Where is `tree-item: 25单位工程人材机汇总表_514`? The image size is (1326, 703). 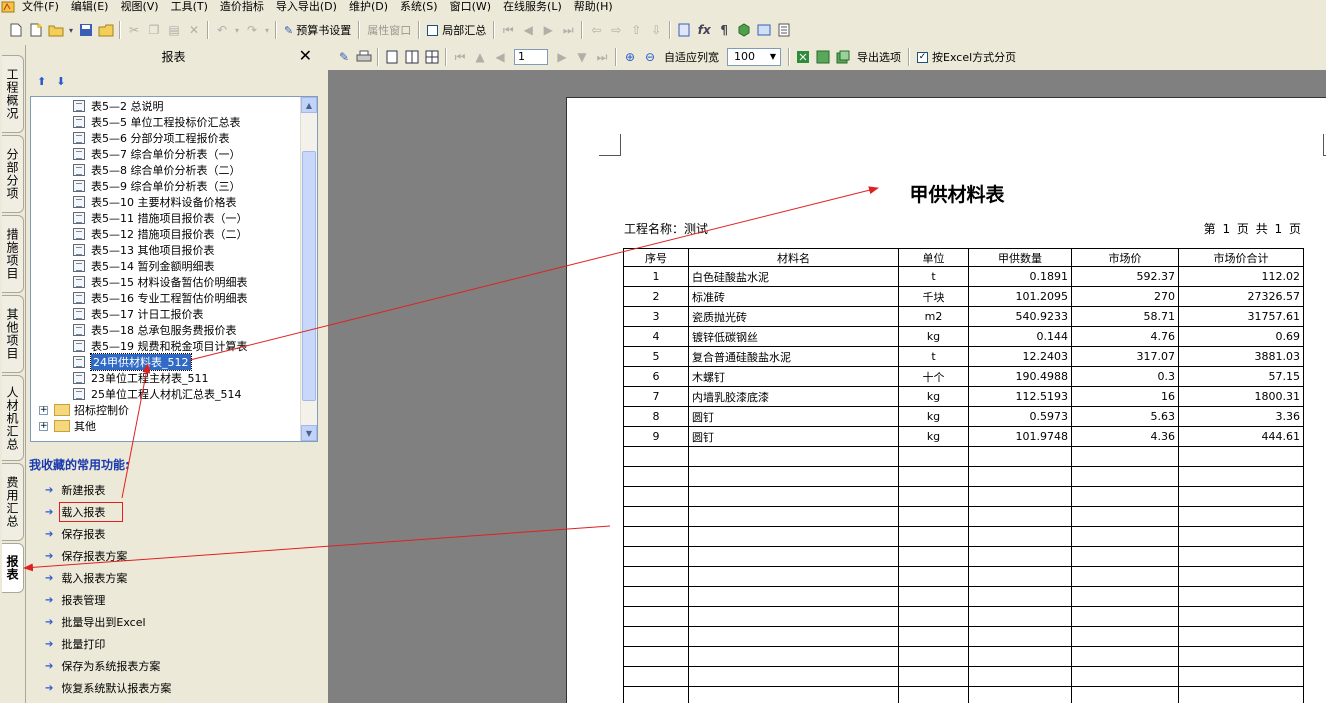
tree-item: 25单位工程人材机汇总表_514 is located at coordinates (157, 394).